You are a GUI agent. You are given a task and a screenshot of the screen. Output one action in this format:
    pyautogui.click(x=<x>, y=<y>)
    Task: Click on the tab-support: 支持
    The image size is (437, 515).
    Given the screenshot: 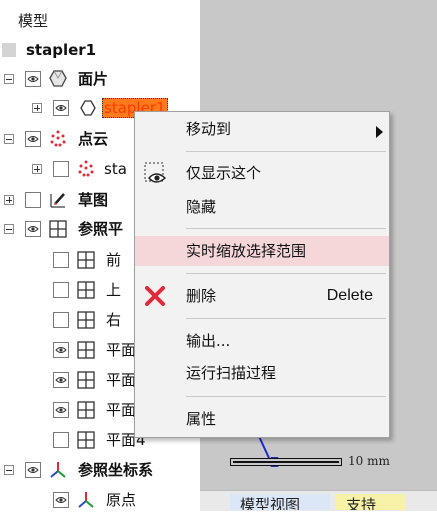 What is the action you would take?
    pyautogui.click(x=371, y=502)
    